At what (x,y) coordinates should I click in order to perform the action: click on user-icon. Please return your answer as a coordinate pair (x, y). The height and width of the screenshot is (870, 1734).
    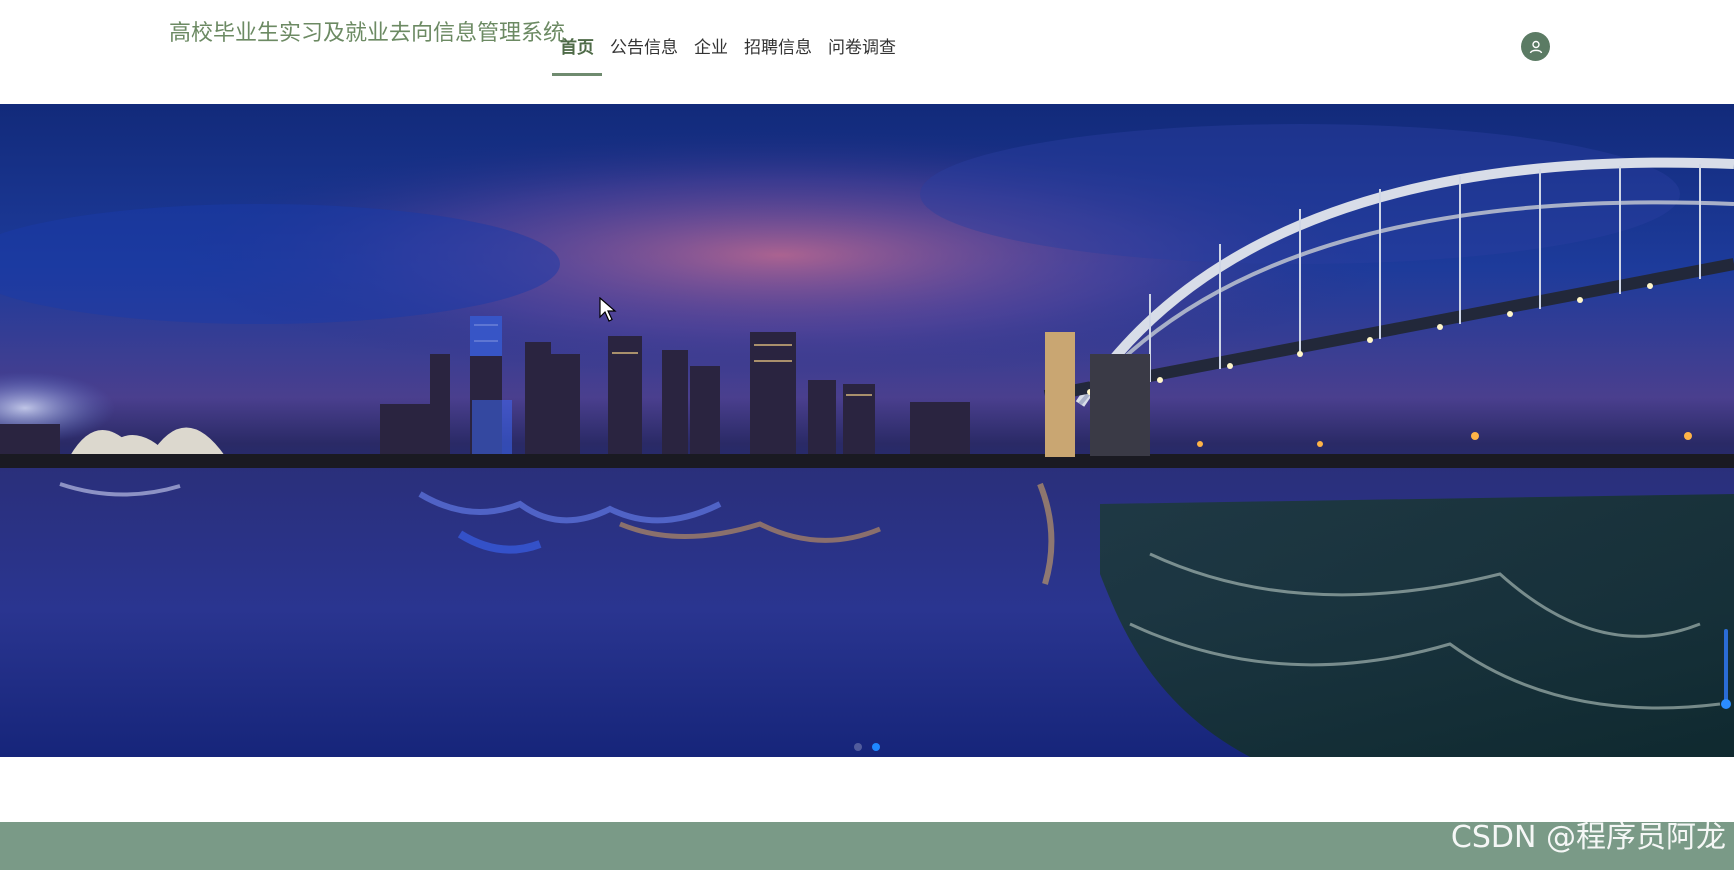
    Looking at the image, I should click on (1535, 46).